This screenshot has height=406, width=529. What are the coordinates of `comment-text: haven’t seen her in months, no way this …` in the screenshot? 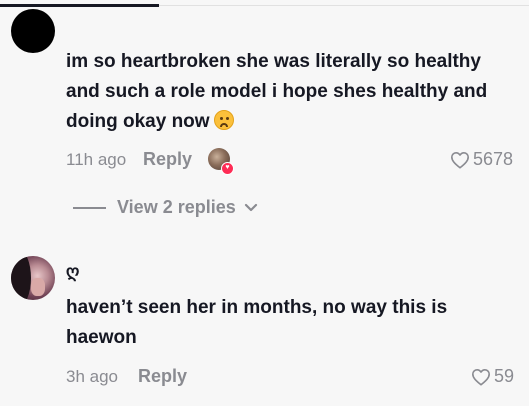 It's located at (256, 323).